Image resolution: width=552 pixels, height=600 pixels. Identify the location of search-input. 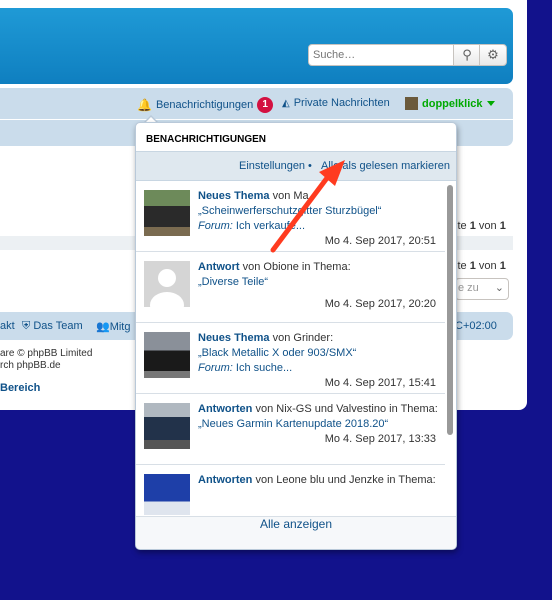
(381, 55).